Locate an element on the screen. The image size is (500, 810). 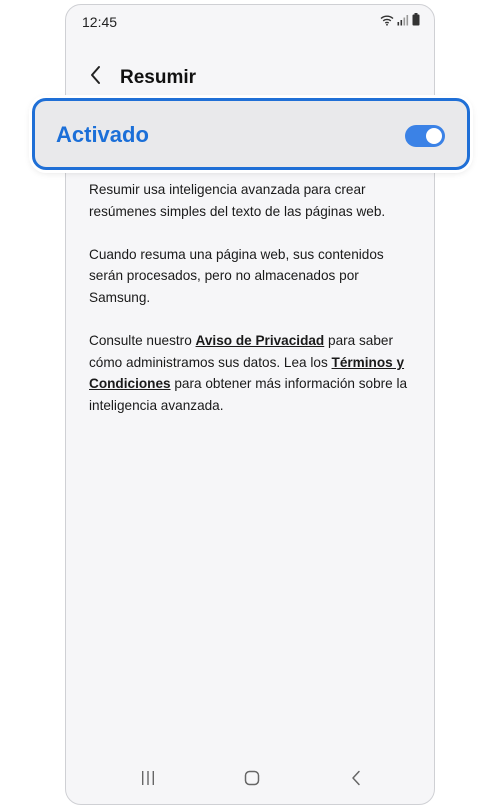
battery-icon is located at coordinates (416, 22).